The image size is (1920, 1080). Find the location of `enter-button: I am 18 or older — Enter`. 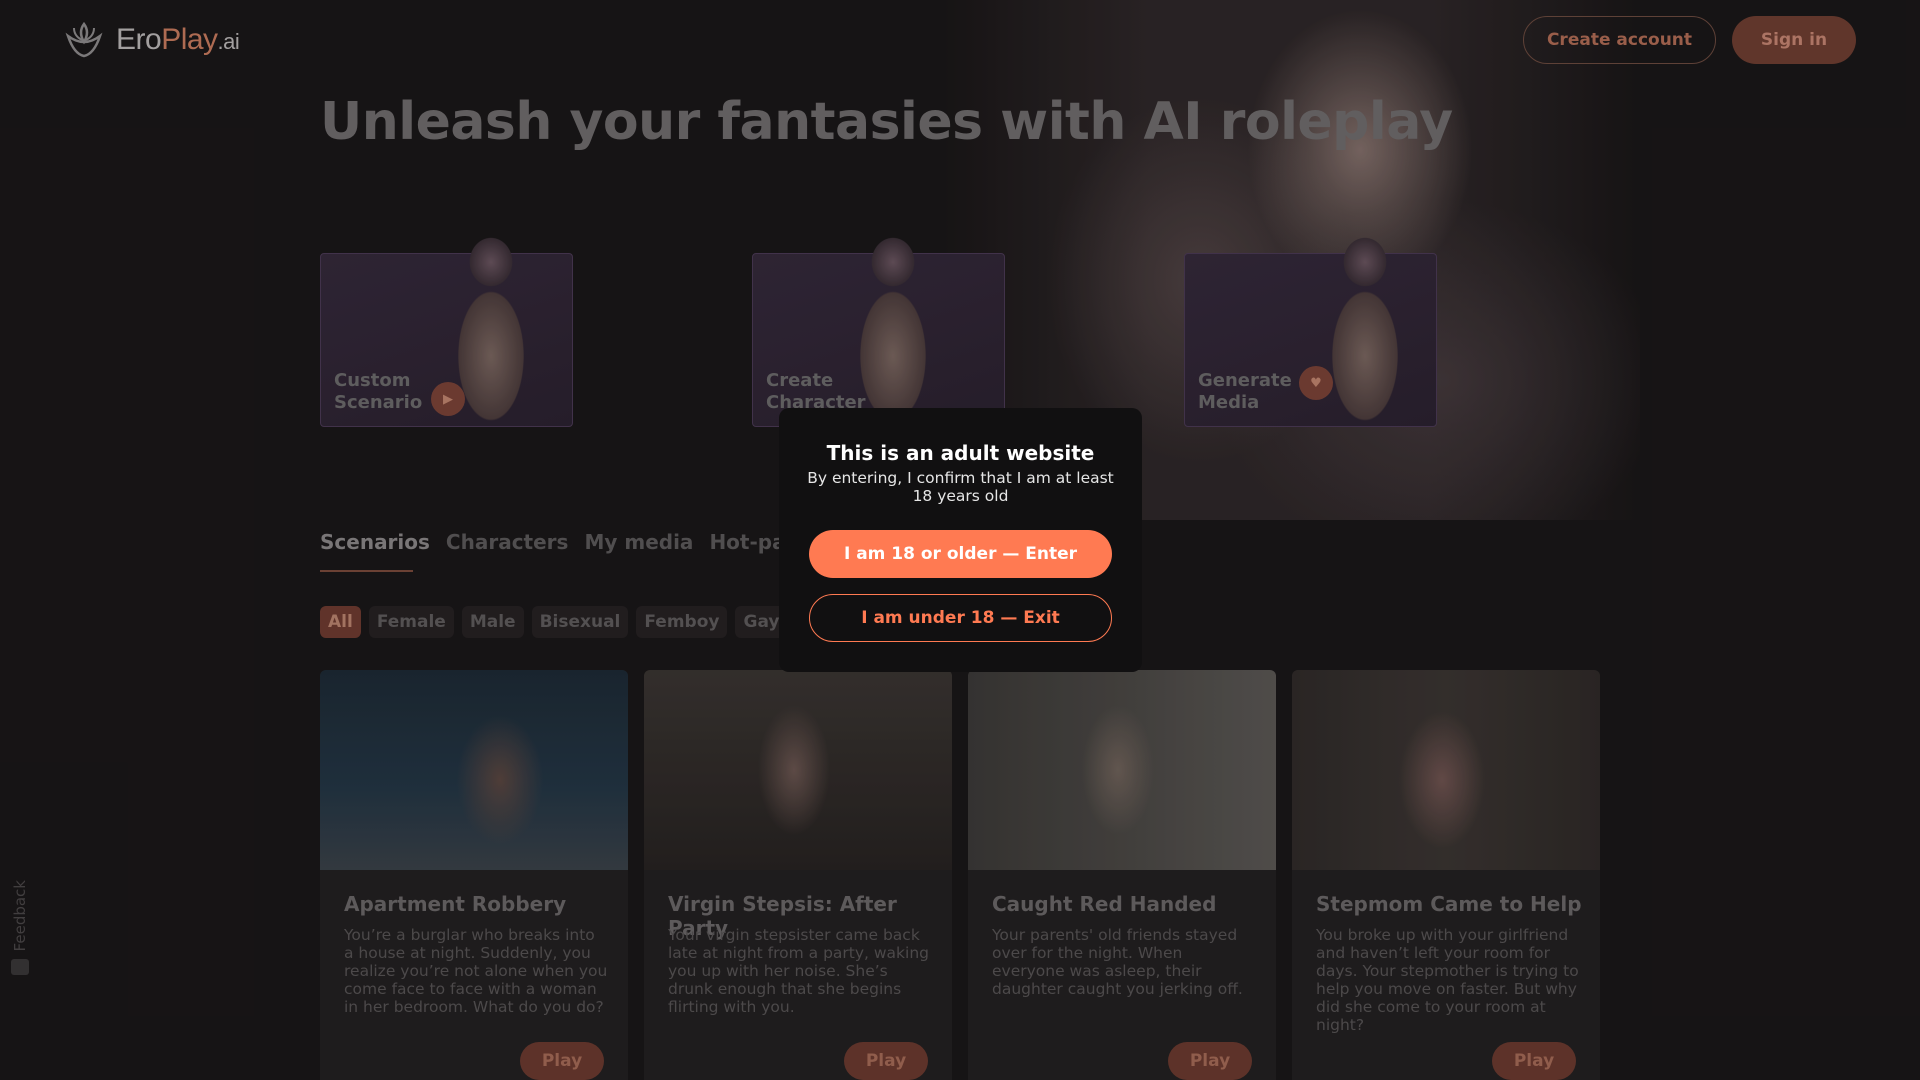

enter-button: I am 18 or older — Enter is located at coordinates (960, 554).